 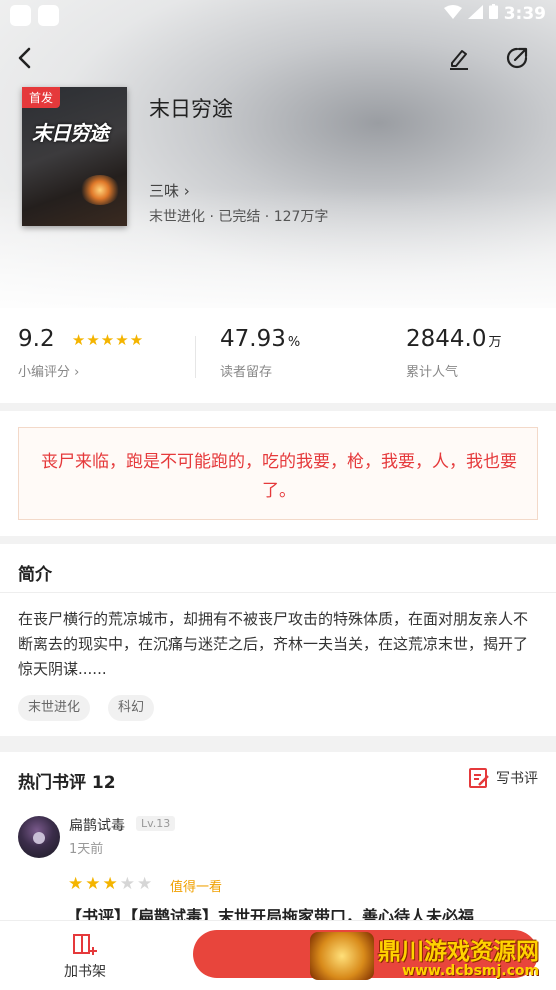 What do you see at coordinates (131, 708) in the screenshot?
I see `tag-chip: 科幻` at bounding box center [131, 708].